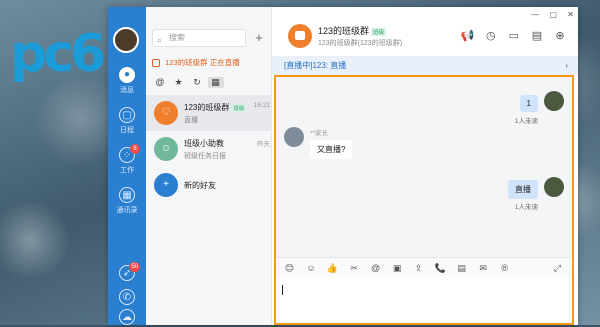 The image size is (600, 327). What do you see at coordinates (360, 43) in the screenshot?
I see `chat-subtitle: 123的班级群(123的班级群)` at bounding box center [360, 43].